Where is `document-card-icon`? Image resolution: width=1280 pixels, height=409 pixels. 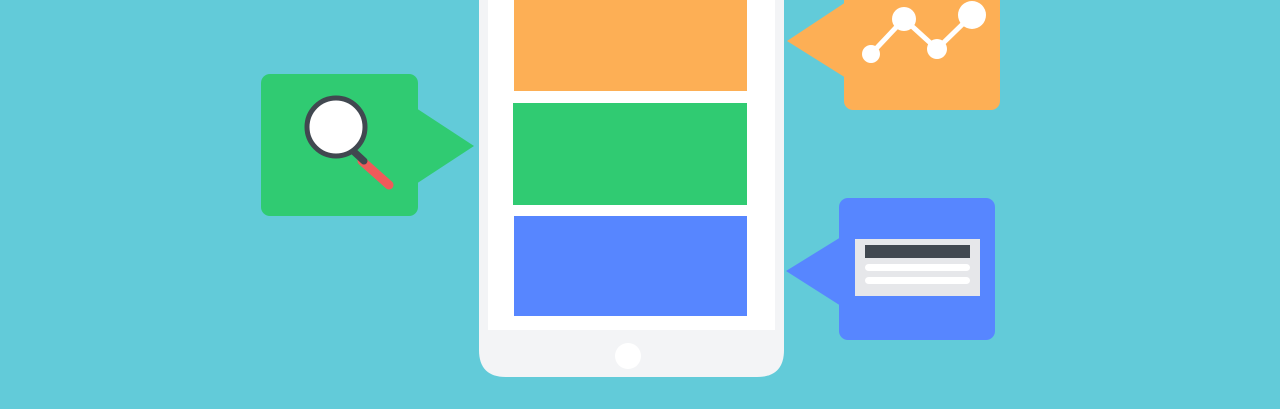 document-card-icon is located at coordinates (917, 267).